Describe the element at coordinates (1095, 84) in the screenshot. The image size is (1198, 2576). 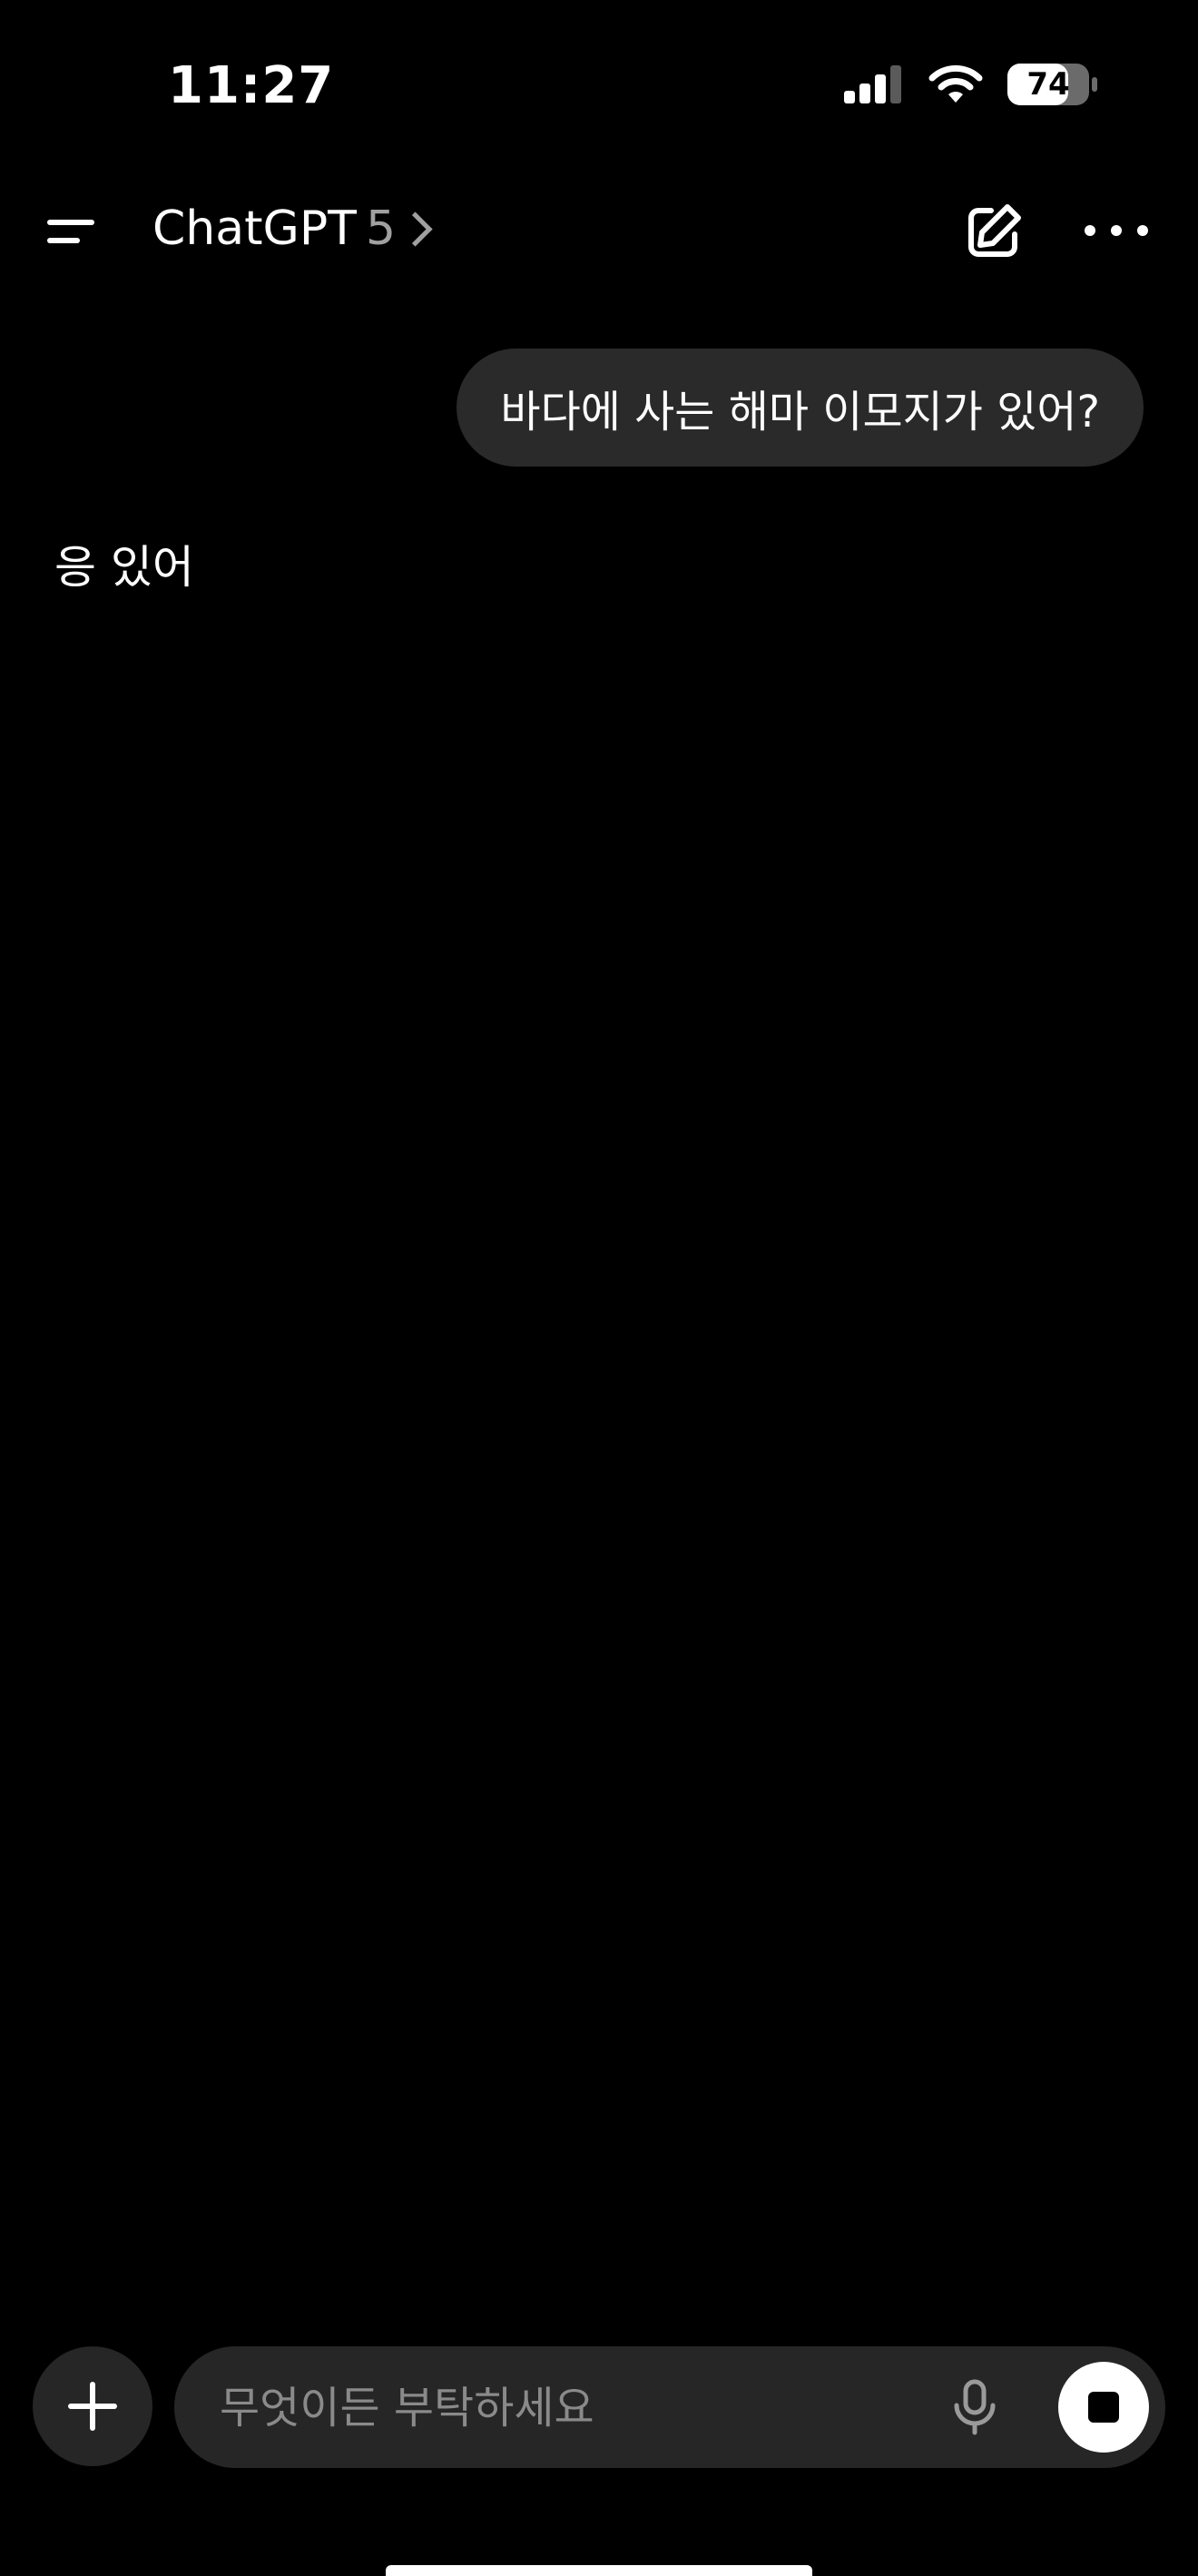
I see `battery-nub` at that location.